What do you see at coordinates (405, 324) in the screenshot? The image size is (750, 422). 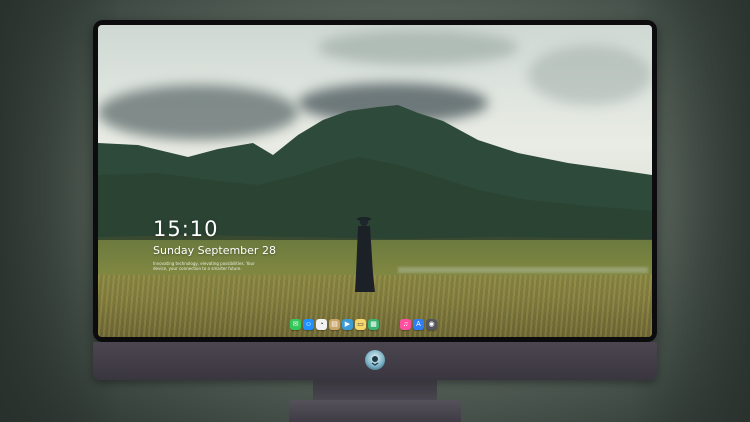 I see `music-icon: ♫` at bounding box center [405, 324].